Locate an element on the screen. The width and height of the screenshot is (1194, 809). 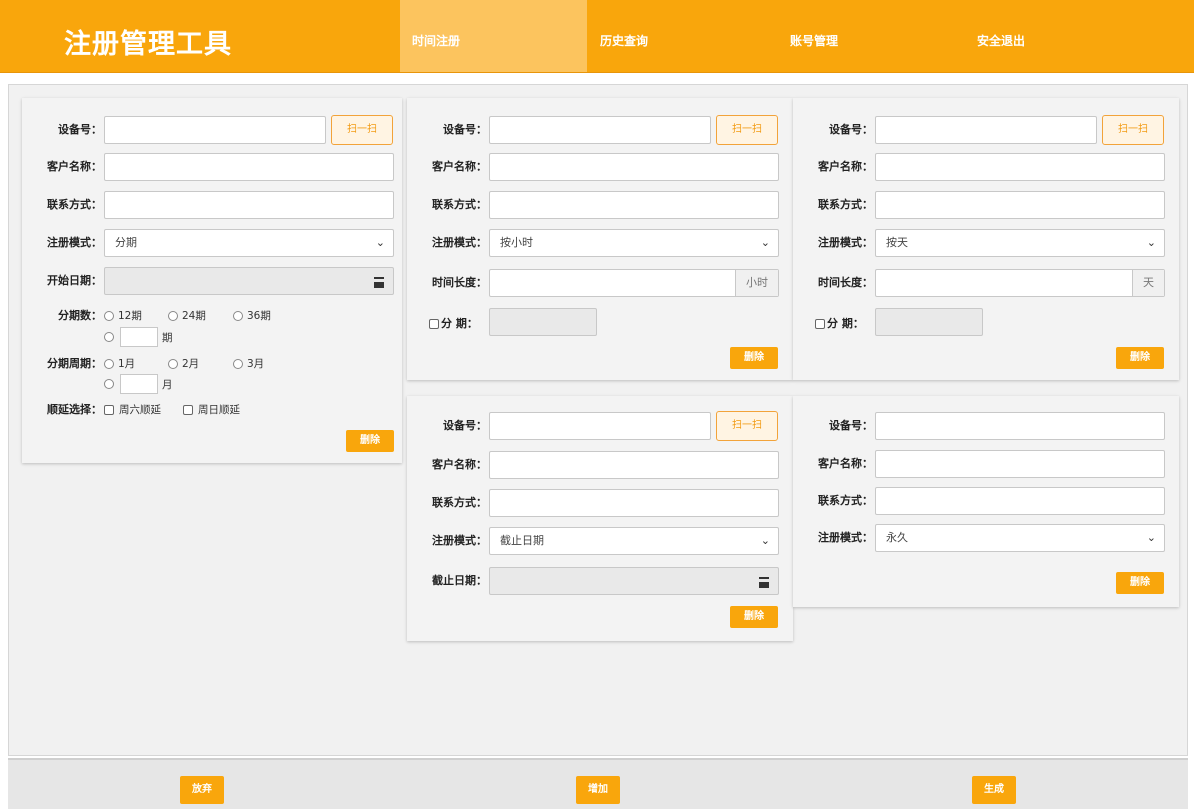
discard-button: 放弃 is located at coordinates (202, 790).